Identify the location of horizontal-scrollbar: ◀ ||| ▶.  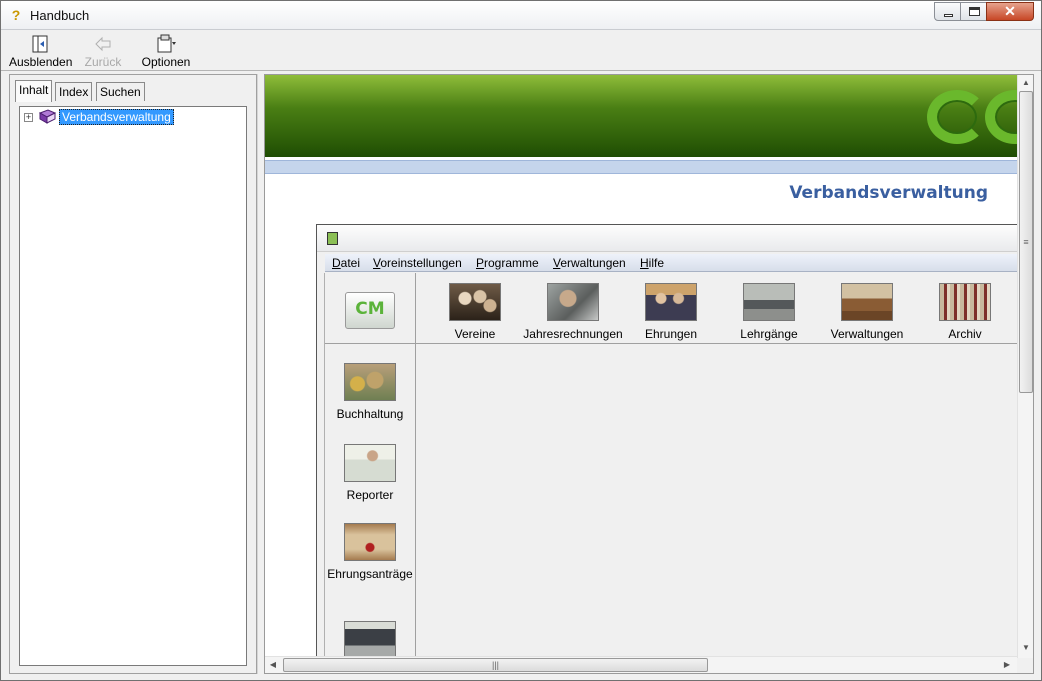
(641, 664).